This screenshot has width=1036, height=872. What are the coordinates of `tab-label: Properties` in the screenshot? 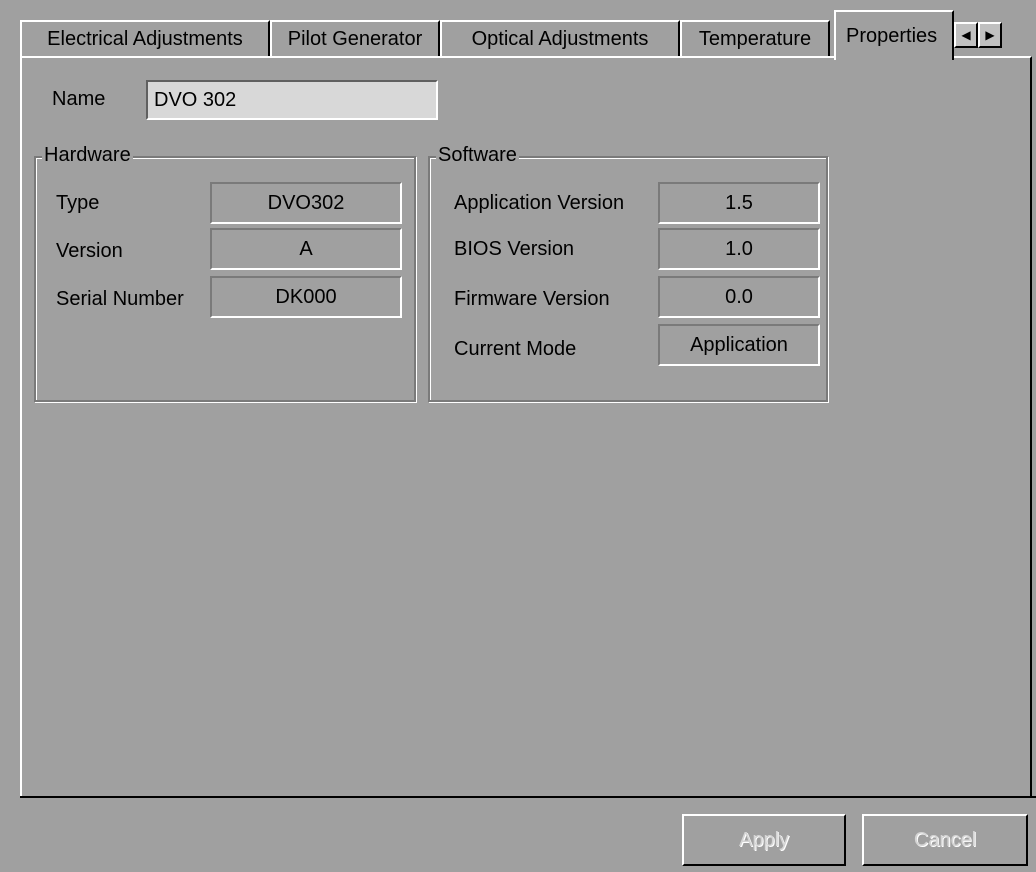 It's located at (892, 35).